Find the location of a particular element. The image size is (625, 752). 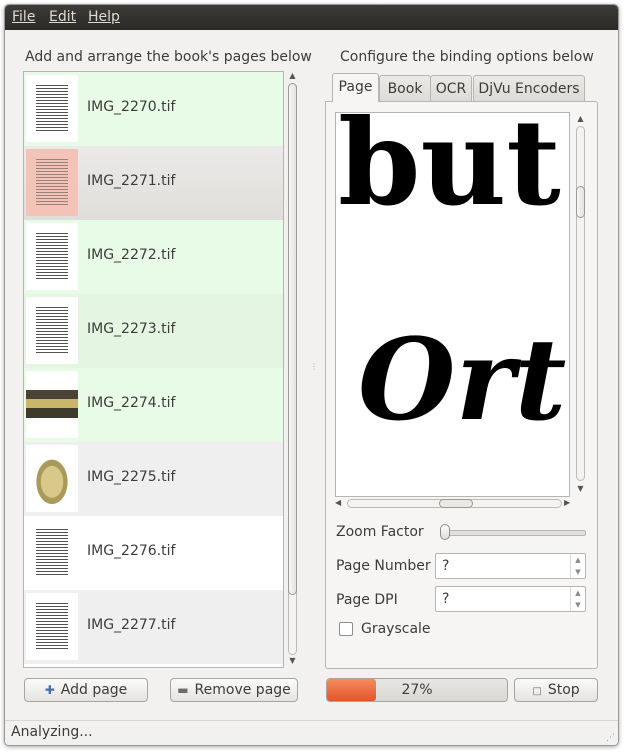

stop-button: □ Stop is located at coordinates (556, 690).